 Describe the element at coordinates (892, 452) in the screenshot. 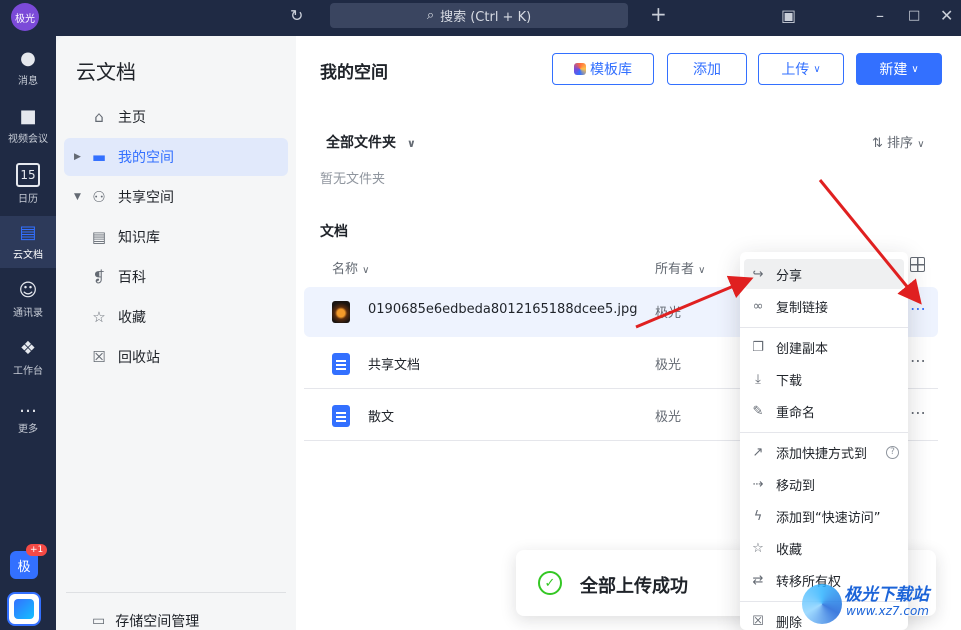

I see `help-icon: ?` at that location.